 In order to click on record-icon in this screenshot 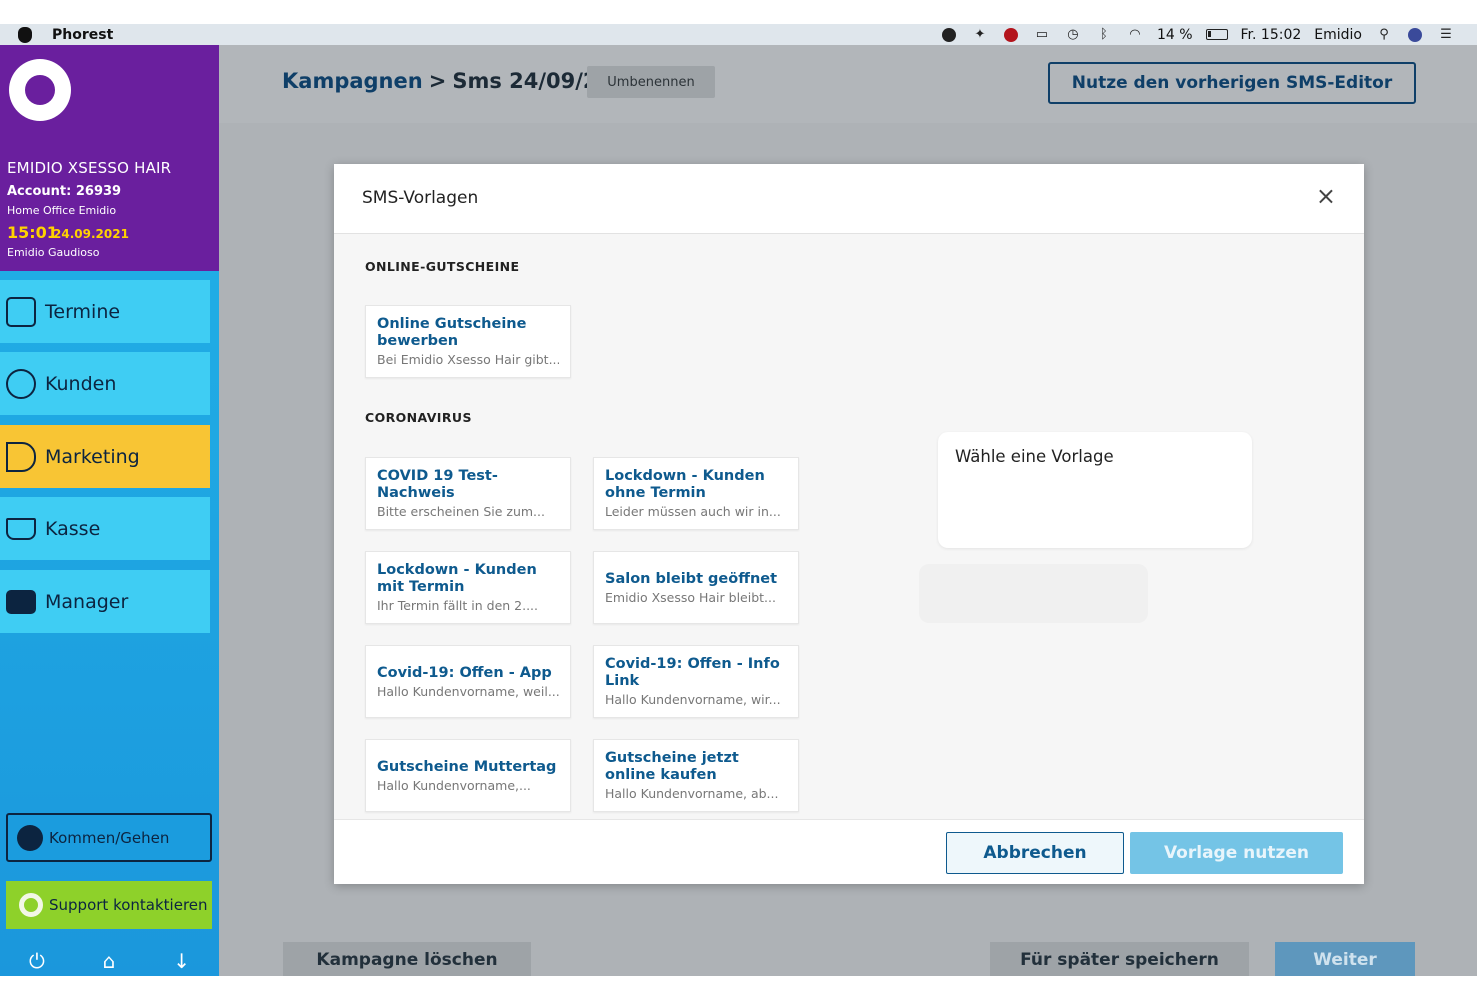, I will do `click(1011, 34)`.